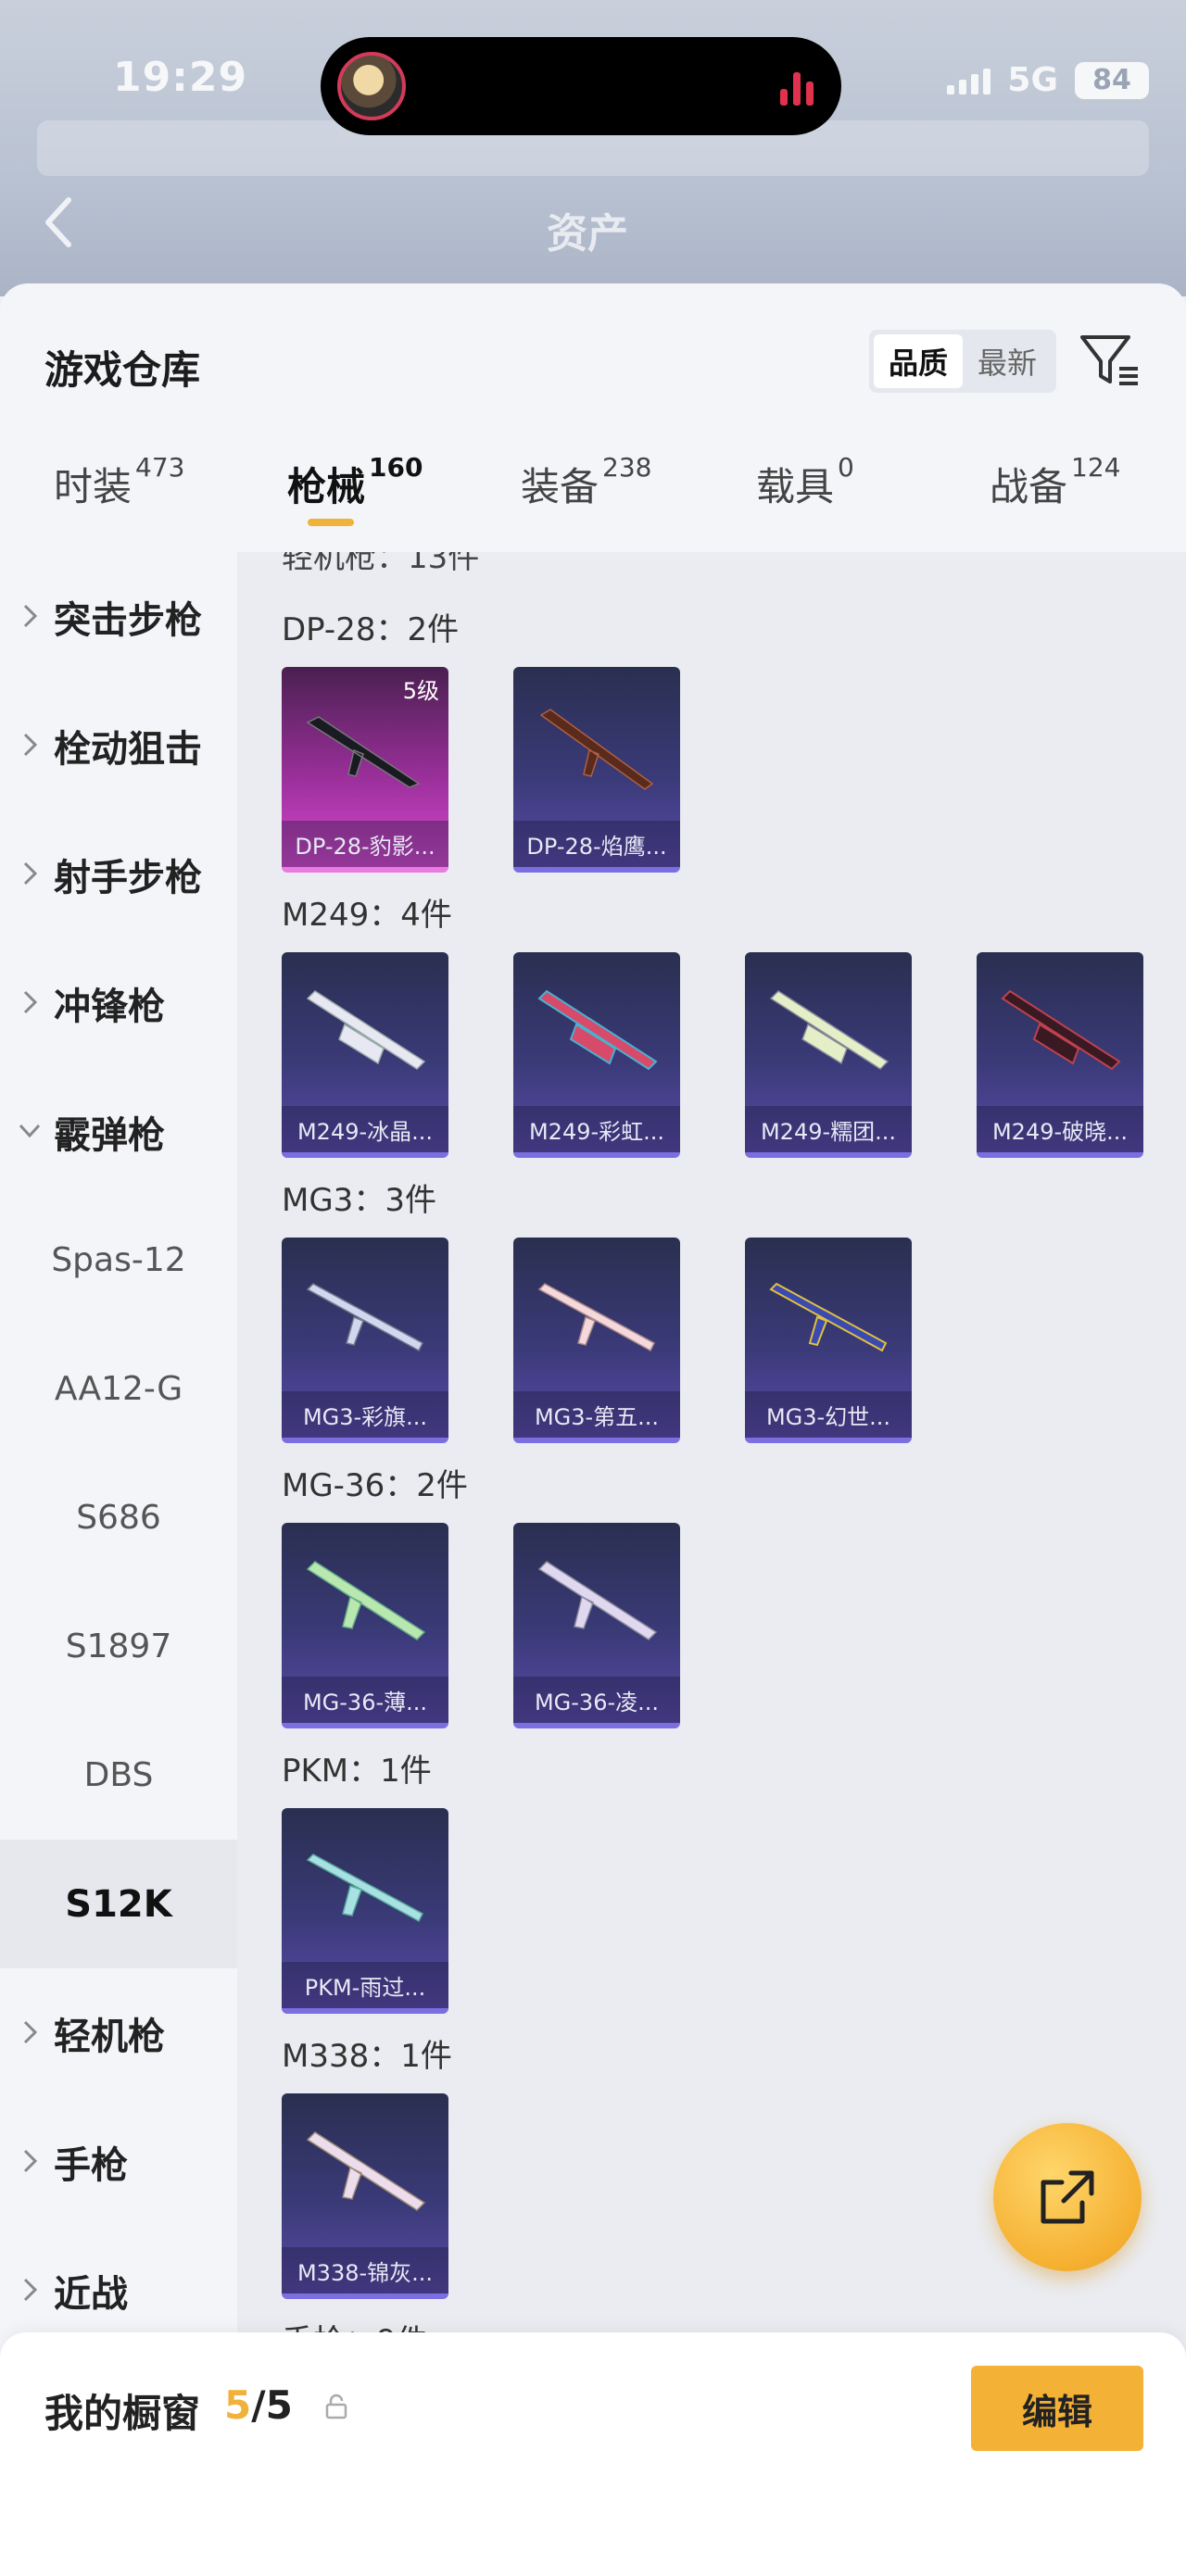 This screenshot has width=1186, height=2576. What do you see at coordinates (1029, 486) in the screenshot?
I see `tab-label: 战备` at bounding box center [1029, 486].